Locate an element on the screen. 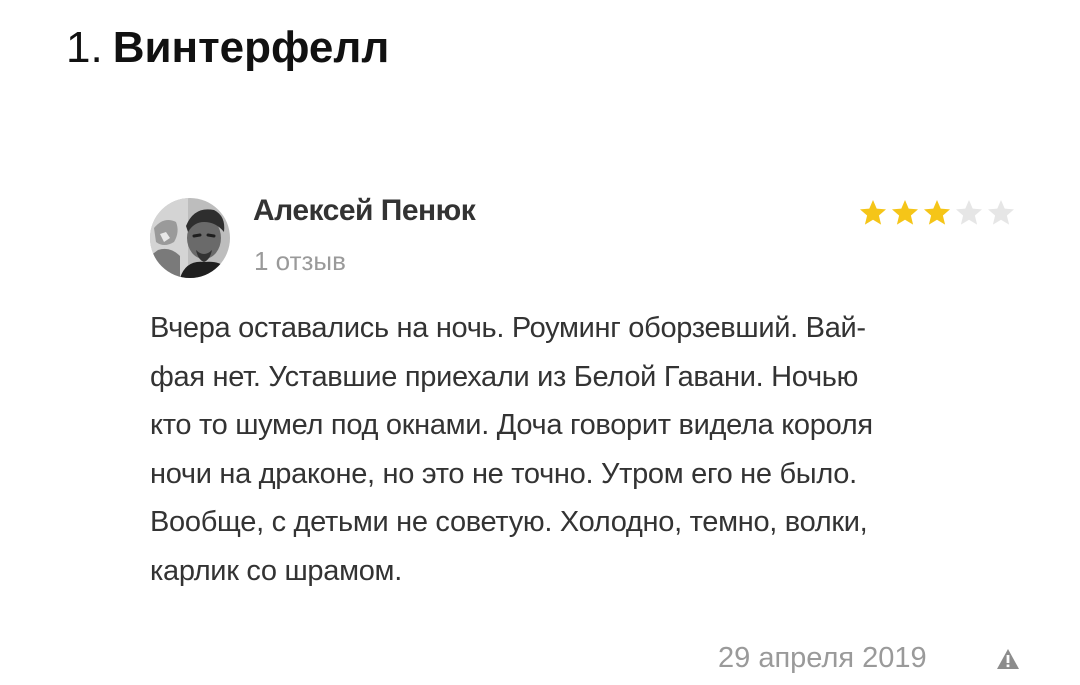 This screenshot has width=1080, height=685. page-heading: 1. Винтерфелл is located at coordinates (227, 48).